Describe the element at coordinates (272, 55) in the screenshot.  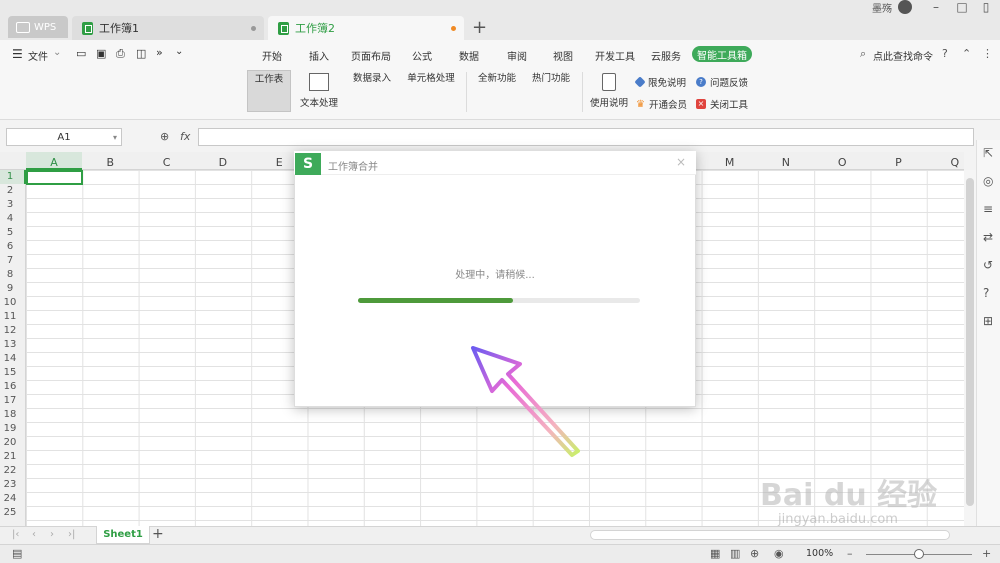
I see `menu-home: 开始` at that location.